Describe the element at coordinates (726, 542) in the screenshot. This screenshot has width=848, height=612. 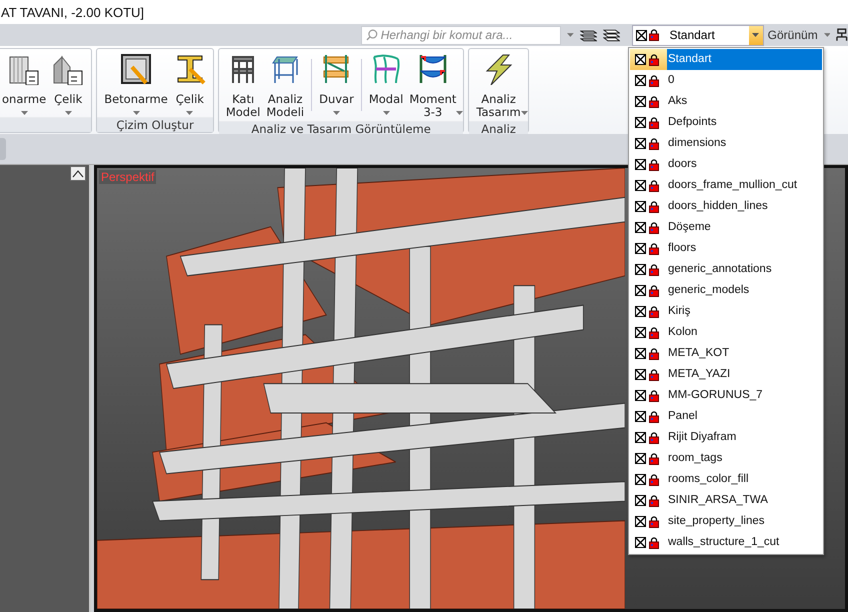
I see `layer-item: walls_structure_1_cut` at that location.